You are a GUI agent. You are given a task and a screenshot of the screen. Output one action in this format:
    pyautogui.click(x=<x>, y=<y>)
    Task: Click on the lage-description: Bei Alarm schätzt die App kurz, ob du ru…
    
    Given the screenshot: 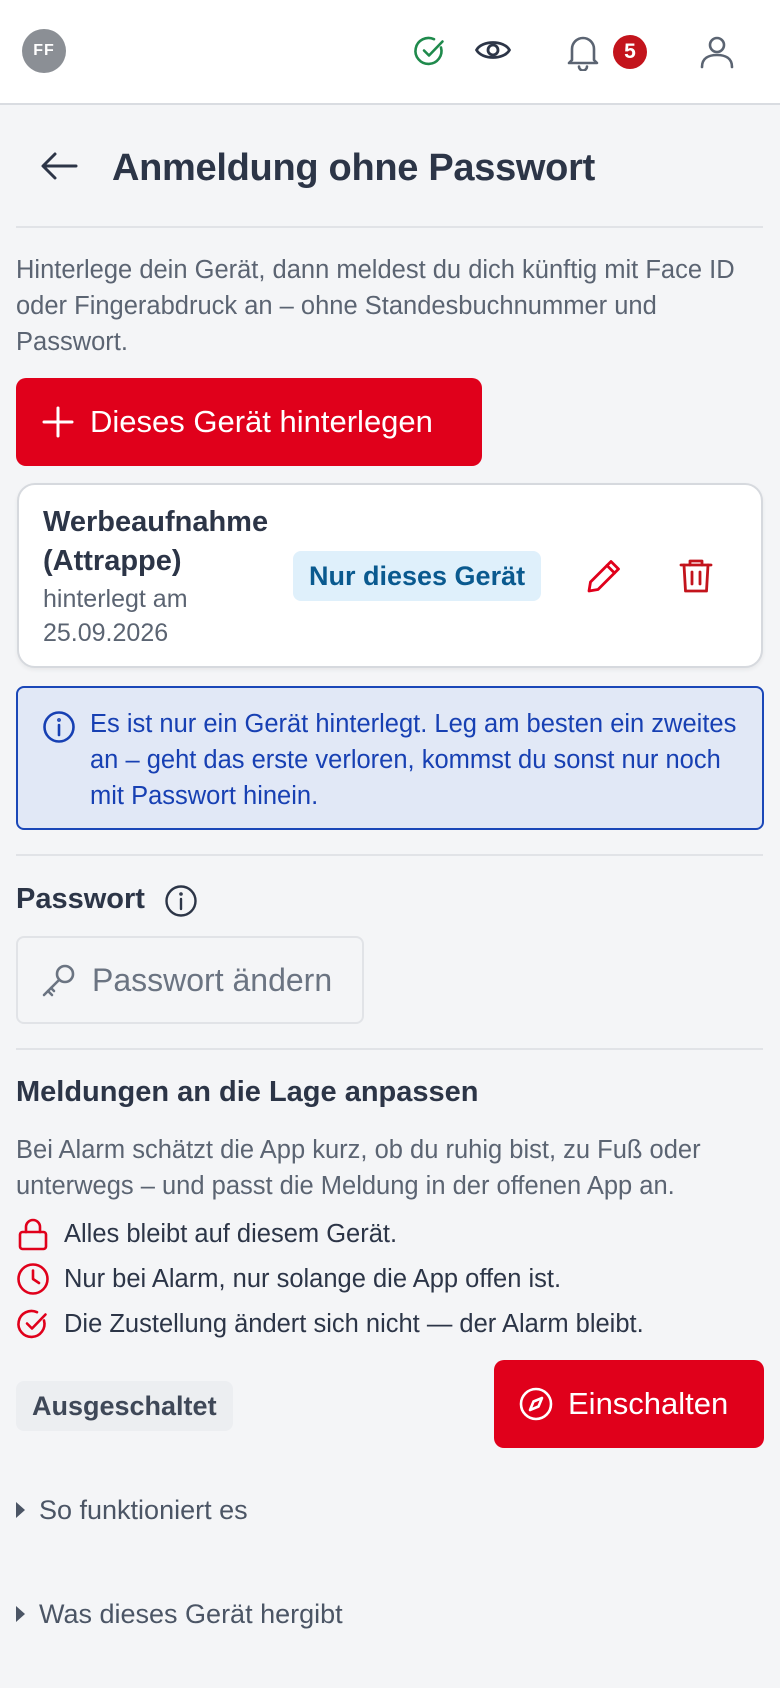 What is the action you would take?
    pyautogui.click(x=358, y=1168)
    